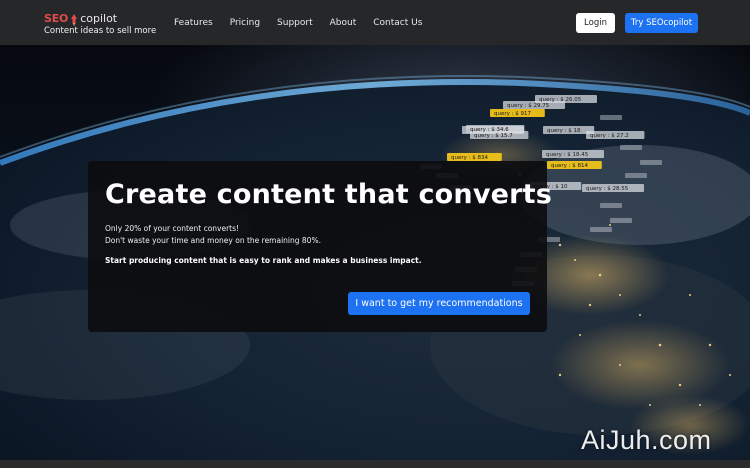 The height and width of the screenshot is (468, 750). What do you see at coordinates (172, 228) in the screenshot?
I see `hero-text-line-1: Only 20% of your content converts!` at bounding box center [172, 228].